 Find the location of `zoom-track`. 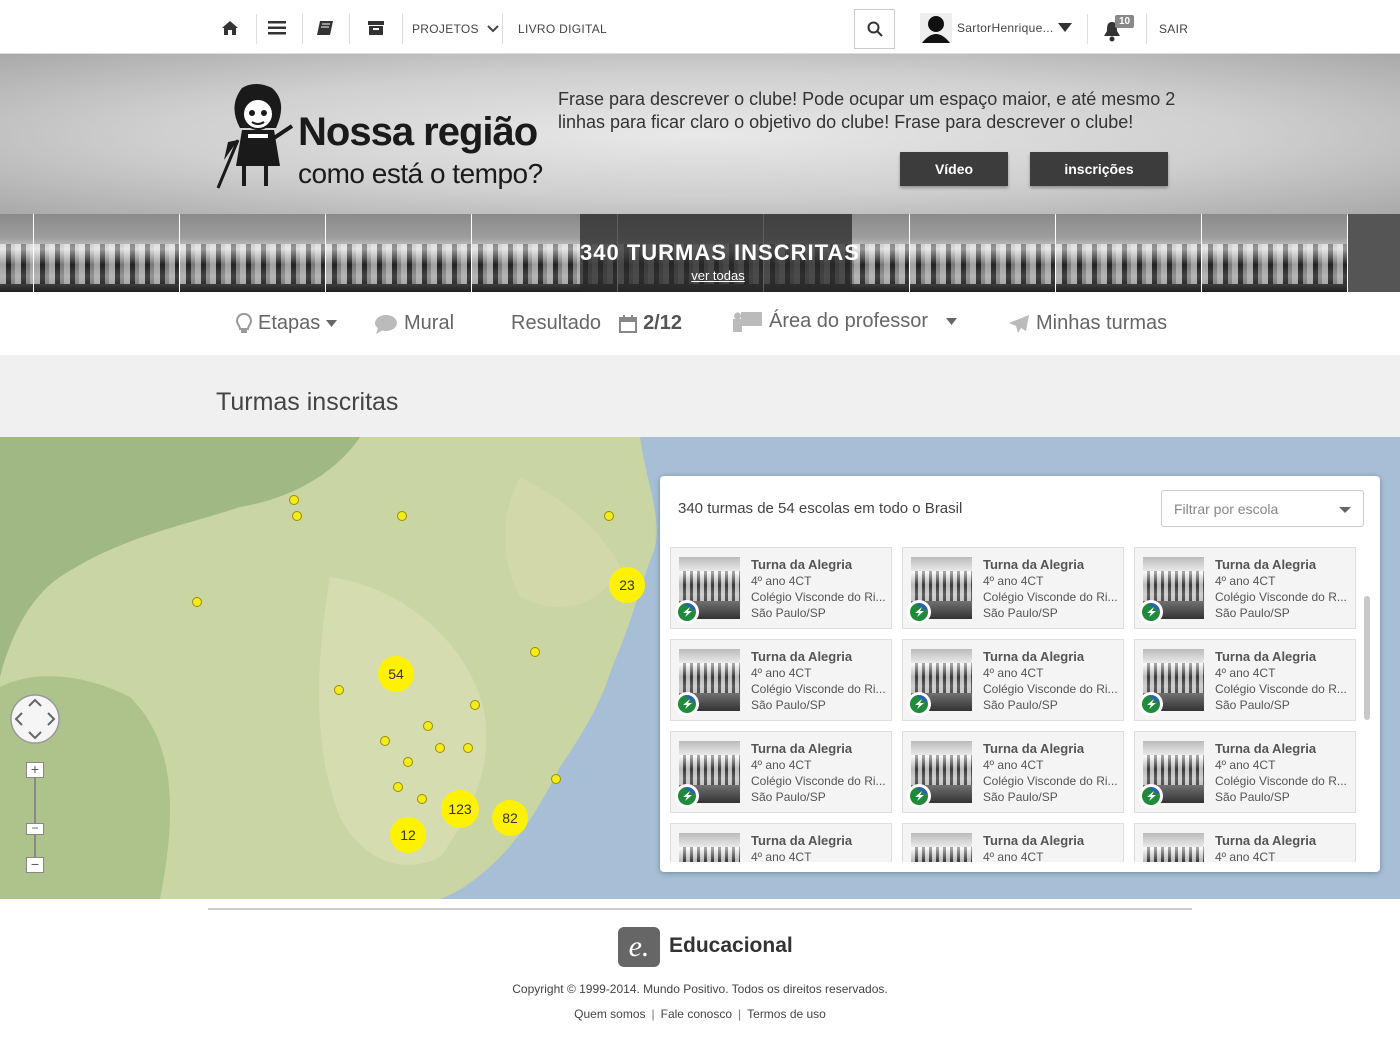

zoom-track is located at coordinates (35, 819).